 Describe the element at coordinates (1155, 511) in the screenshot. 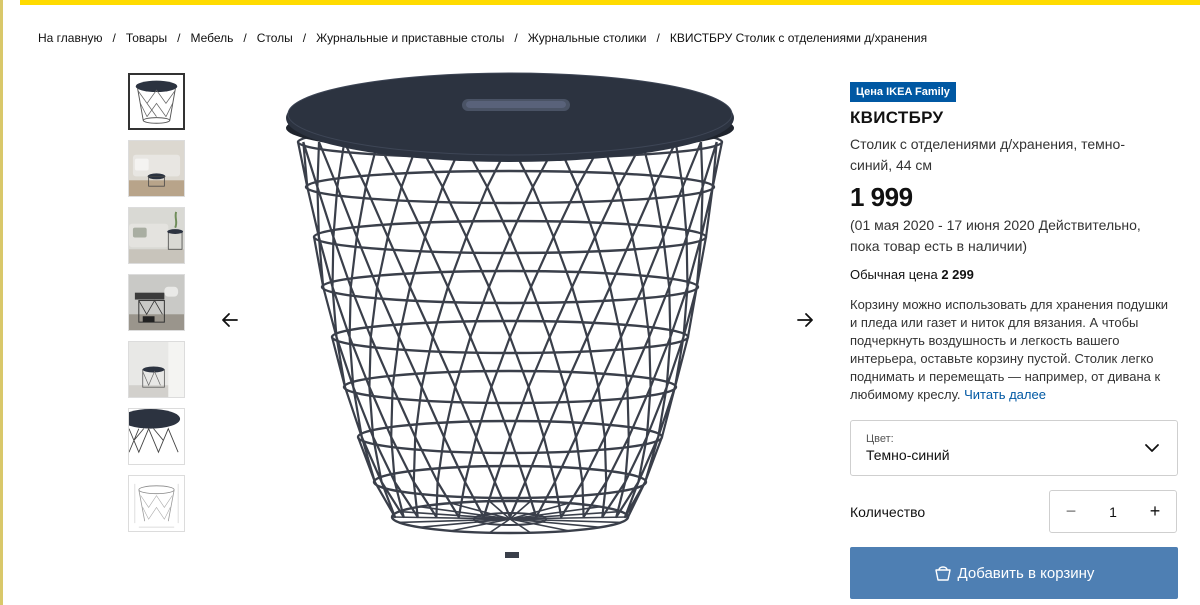

I see `quantity-increase-button: +` at that location.